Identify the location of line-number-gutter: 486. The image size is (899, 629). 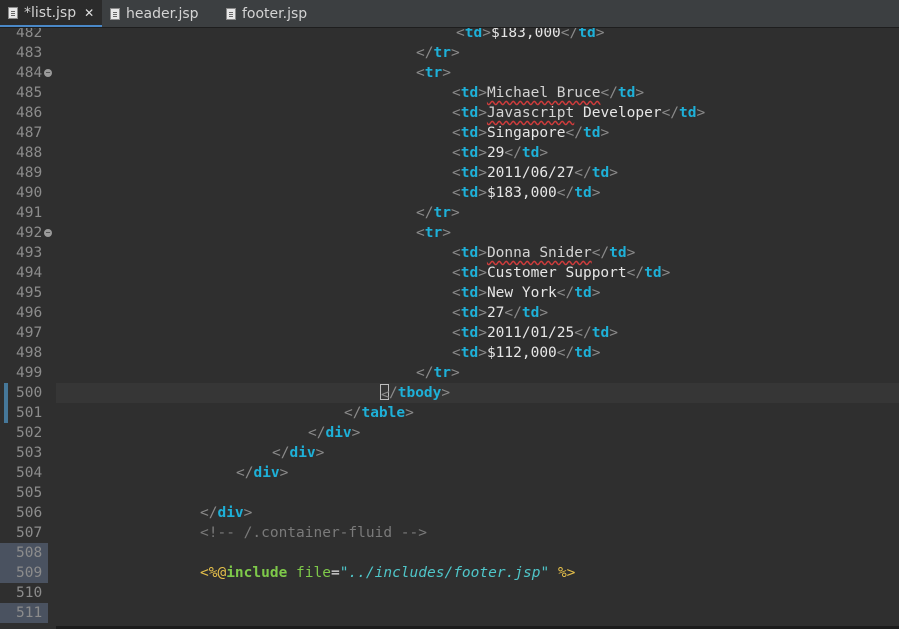
(24, 113).